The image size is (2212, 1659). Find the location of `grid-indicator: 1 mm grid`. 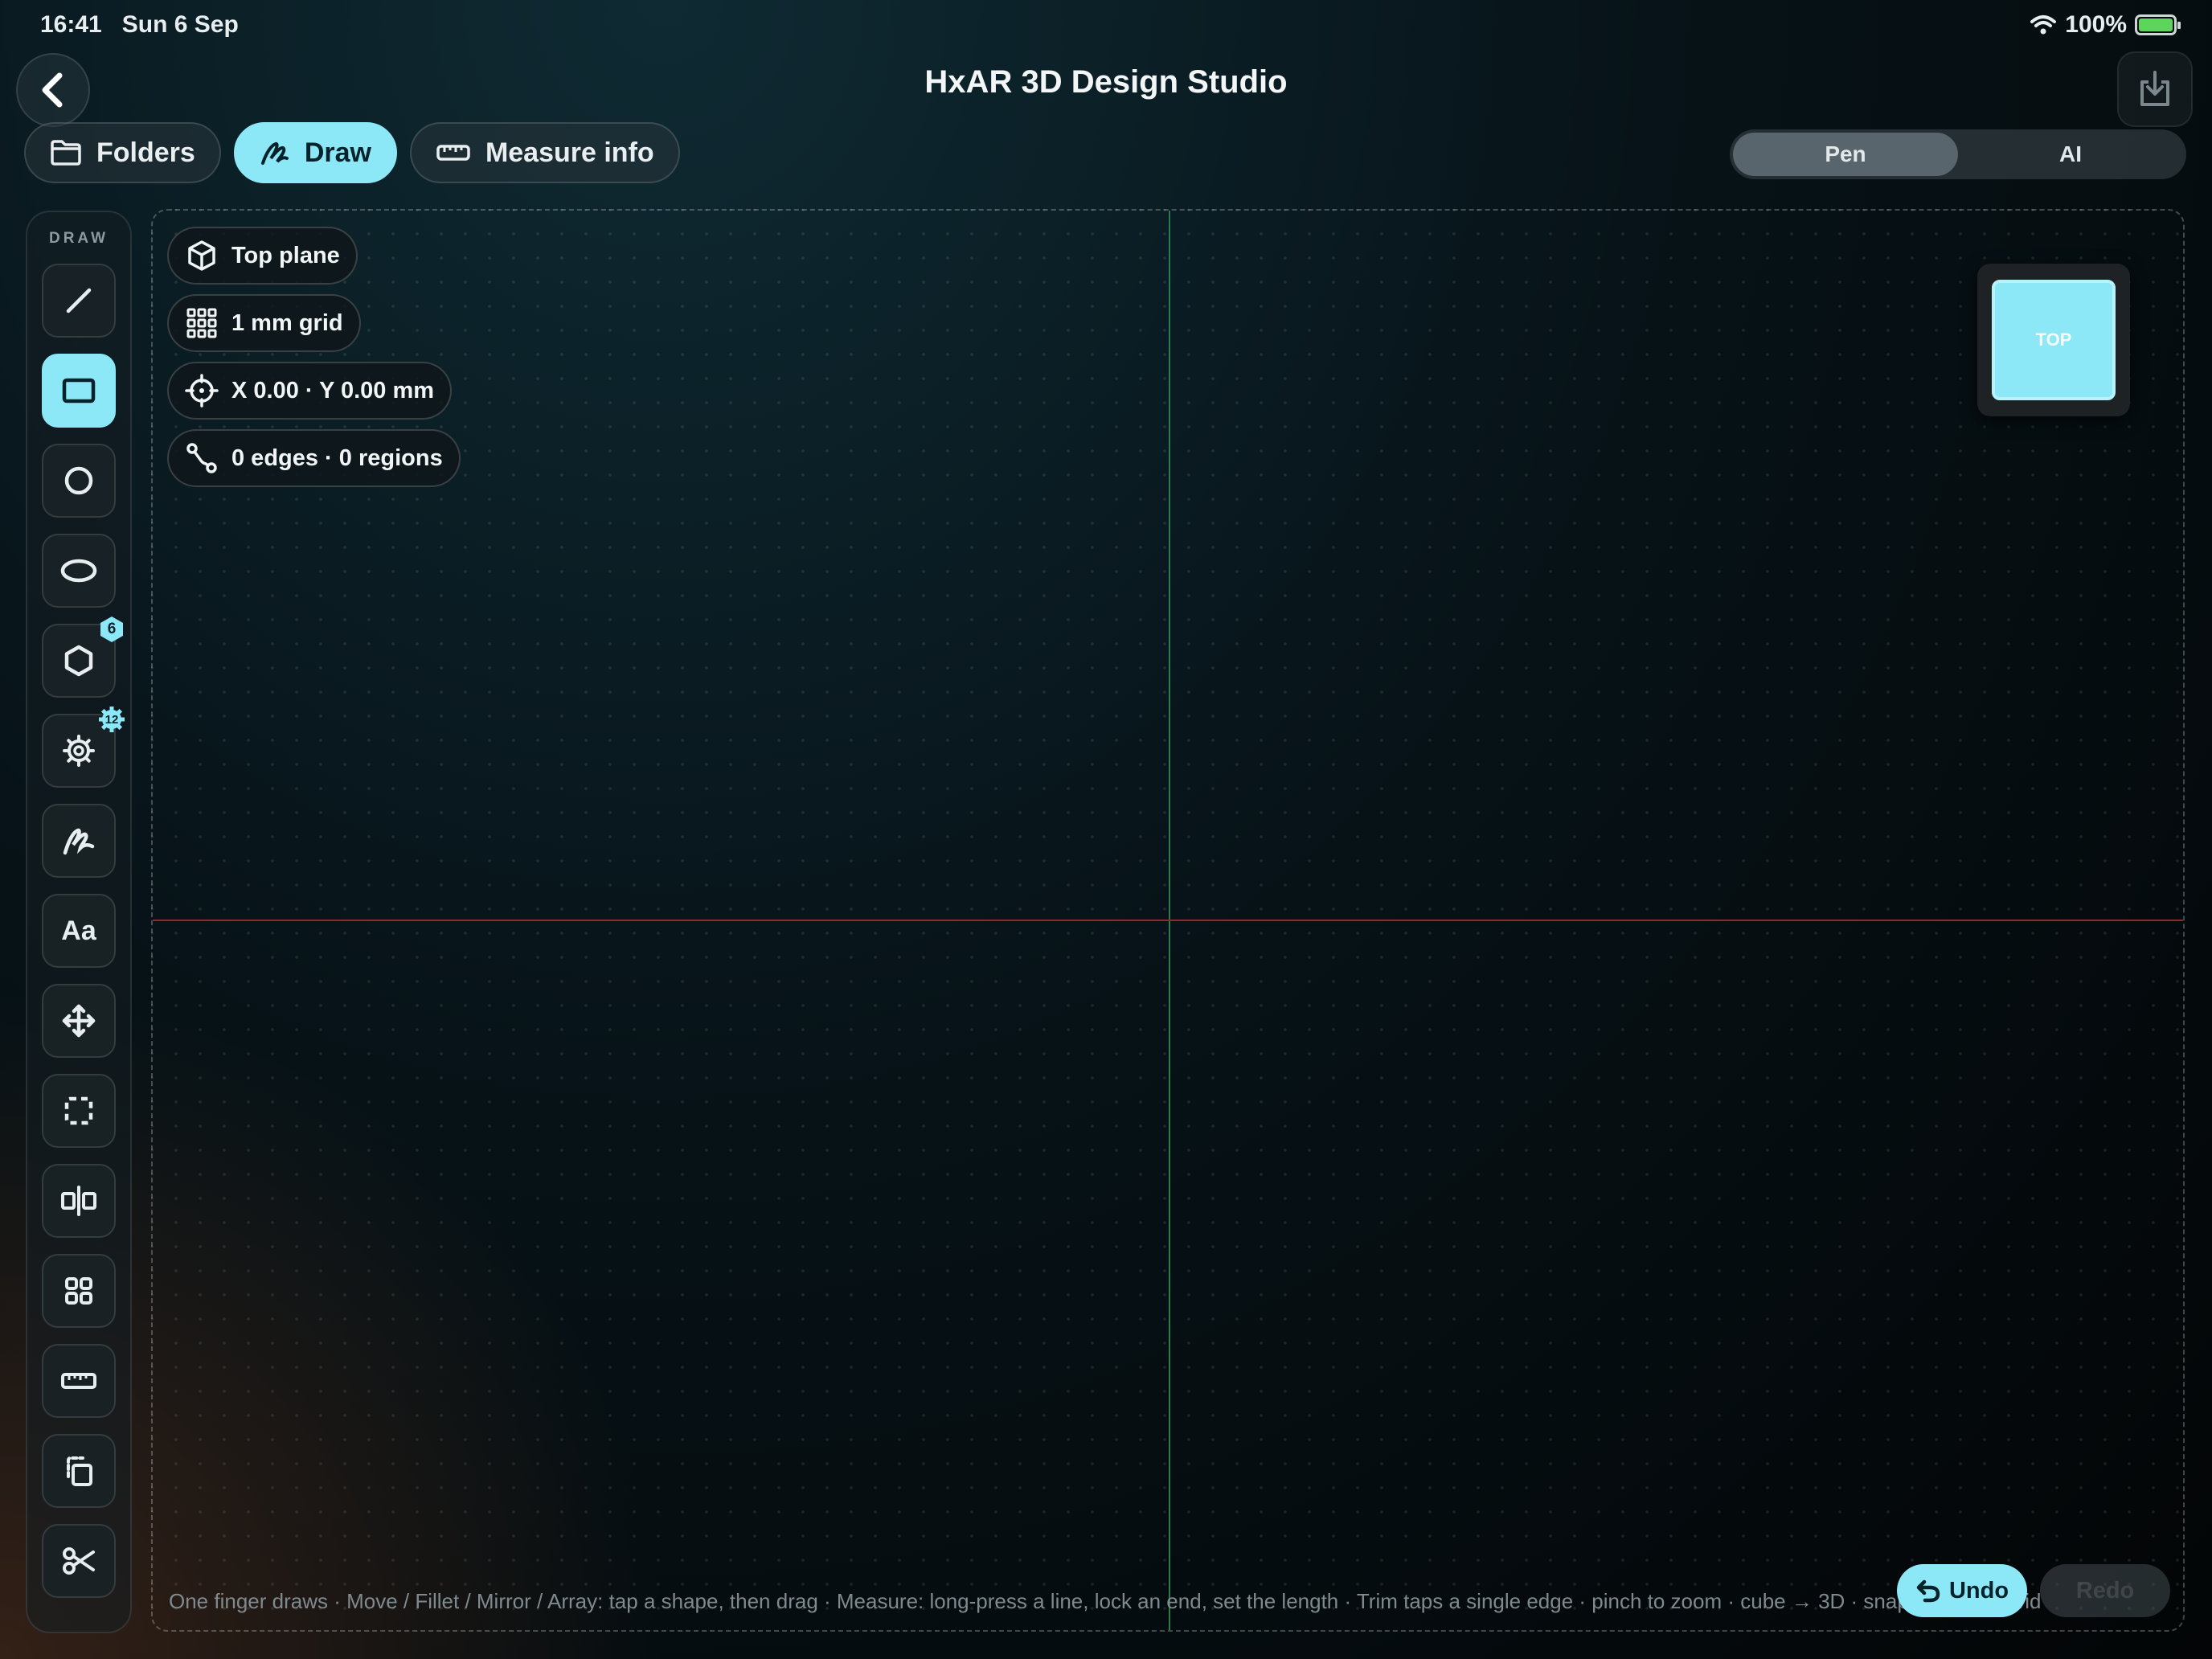

grid-indicator: 1 mm grid is located at coordinates (264, 323).